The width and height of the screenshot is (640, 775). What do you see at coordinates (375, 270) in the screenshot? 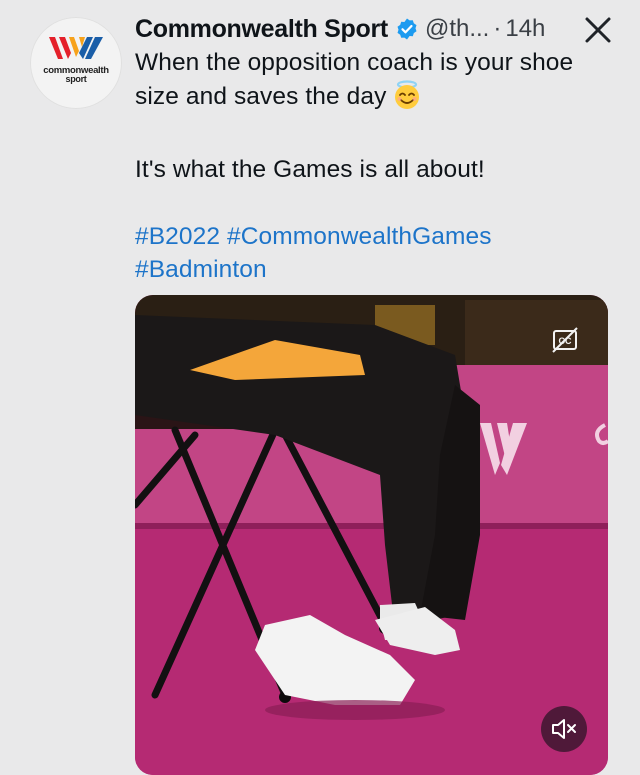
I see `hashtag-line-2: #Badminton` at bounding box center [375, 270].